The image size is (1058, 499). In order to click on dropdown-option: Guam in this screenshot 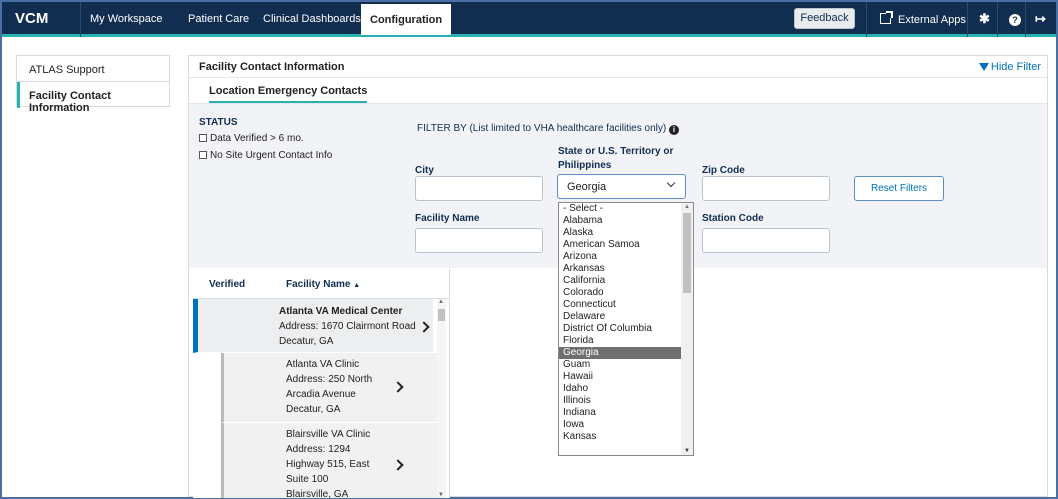, I will do `click(620, 365)`.